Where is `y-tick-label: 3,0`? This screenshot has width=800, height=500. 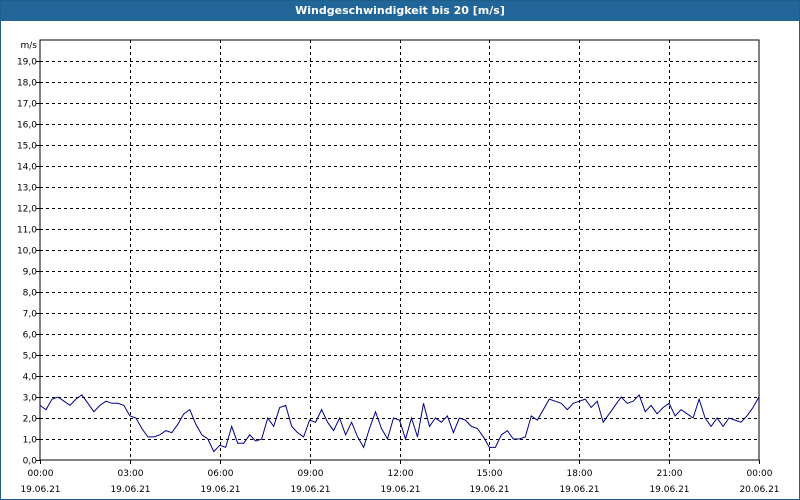
y-tick-label: 3,0 is located at coordinates (30, 399).